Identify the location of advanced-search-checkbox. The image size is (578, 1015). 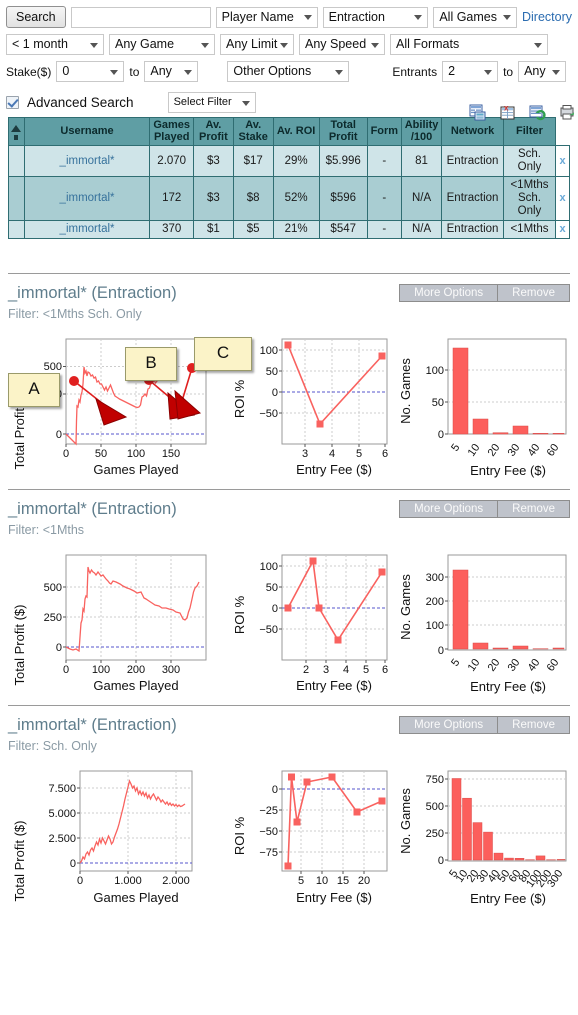
(12, 102).